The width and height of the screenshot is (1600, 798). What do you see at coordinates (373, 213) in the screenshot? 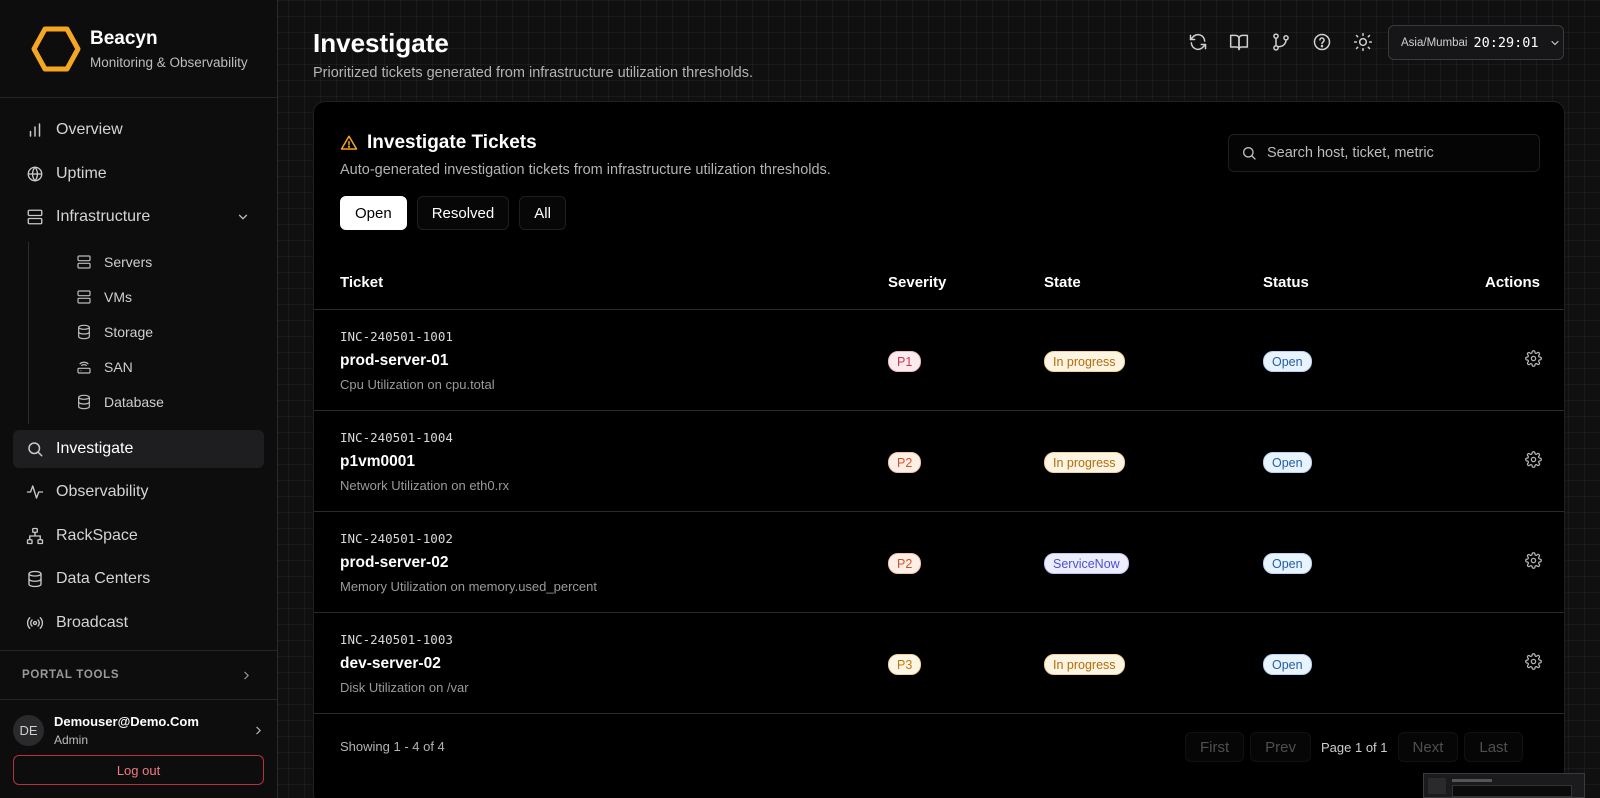
I see `filter-open: Open` at bounding box center [373, 213].